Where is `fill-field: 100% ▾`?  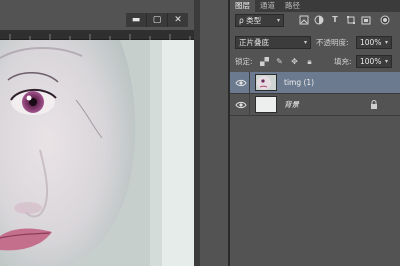
fill-field: 100% ▾ is located at coordinates (374, 61).